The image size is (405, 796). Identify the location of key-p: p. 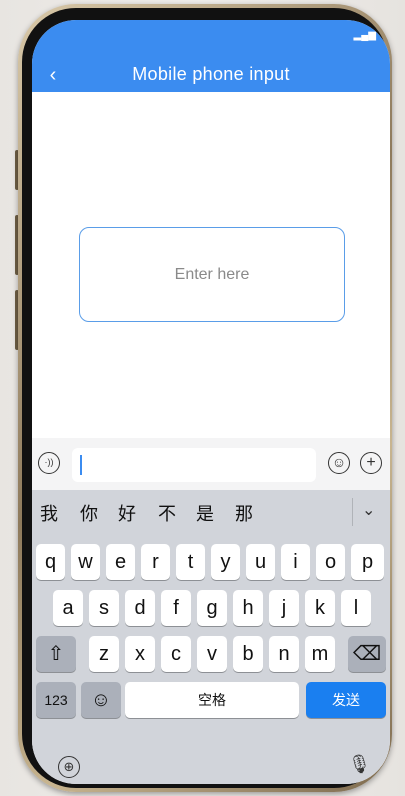
(367, 562).